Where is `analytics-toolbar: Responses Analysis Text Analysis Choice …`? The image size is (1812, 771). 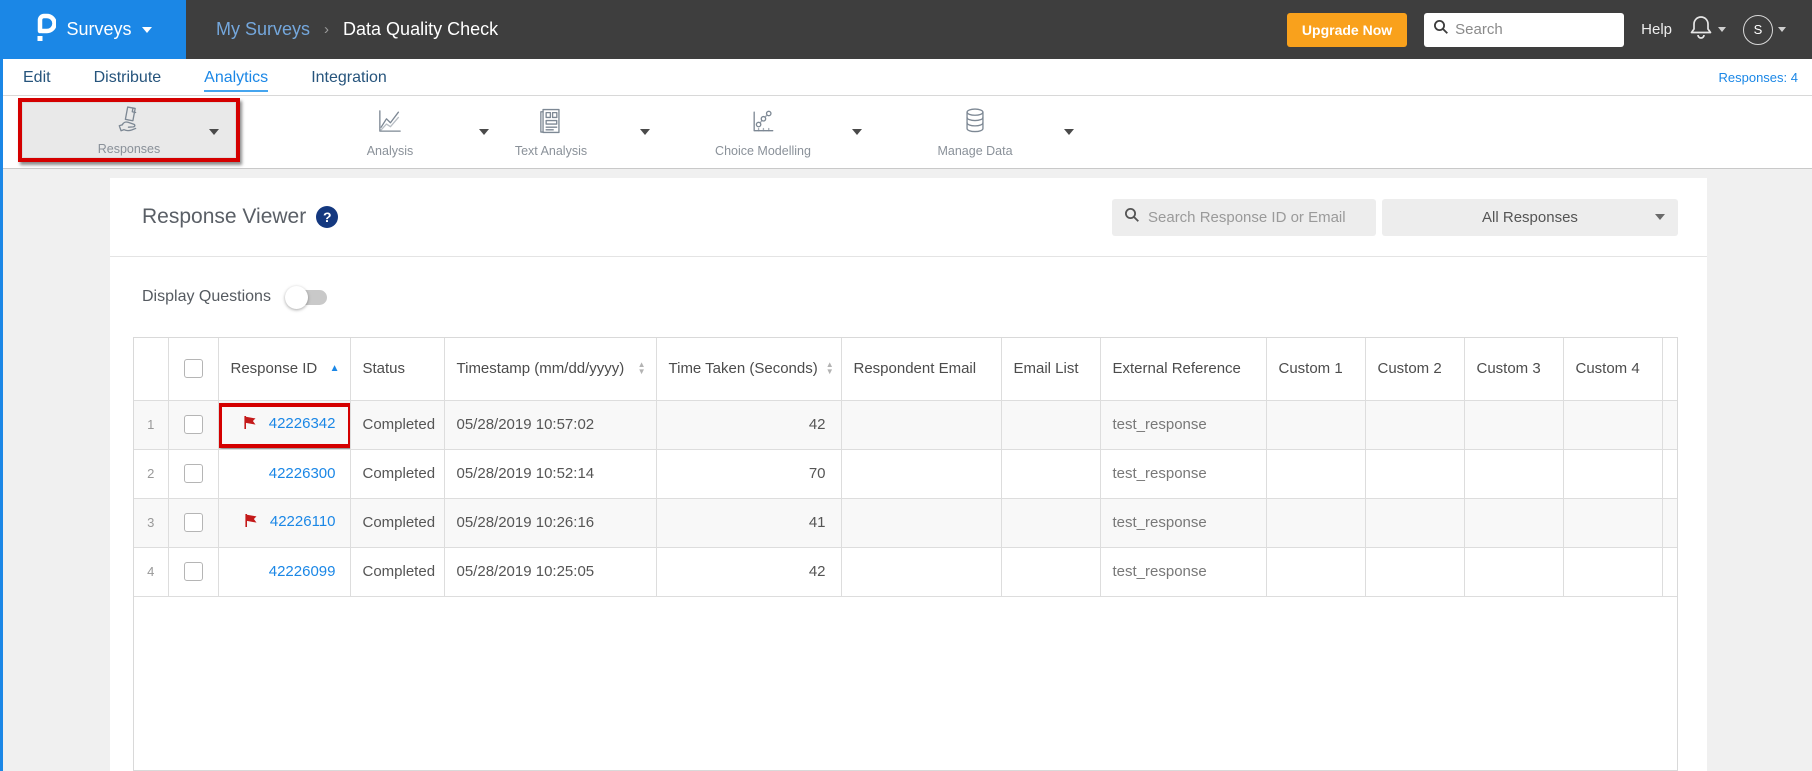 analytics-toolbar: Responses Analysis Text Analysis Choice … is located at coordinates (906, 132).